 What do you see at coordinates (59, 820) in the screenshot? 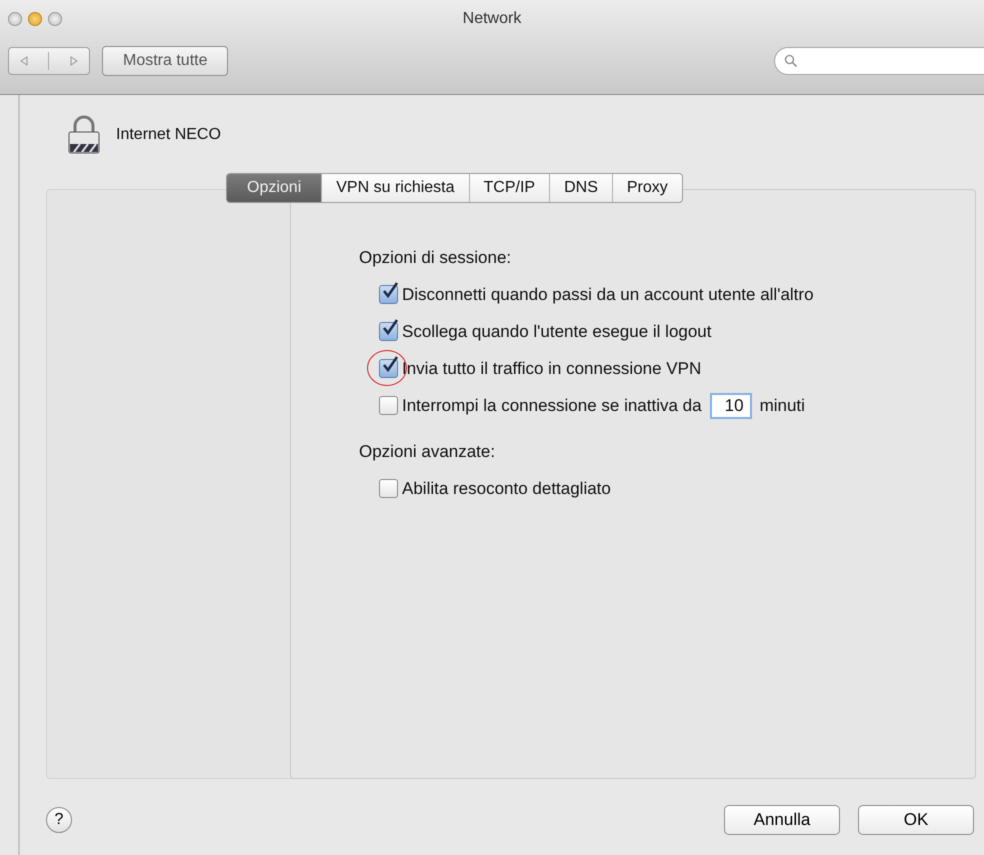
I see `help-button: ?` at bounding box center [59, 820].